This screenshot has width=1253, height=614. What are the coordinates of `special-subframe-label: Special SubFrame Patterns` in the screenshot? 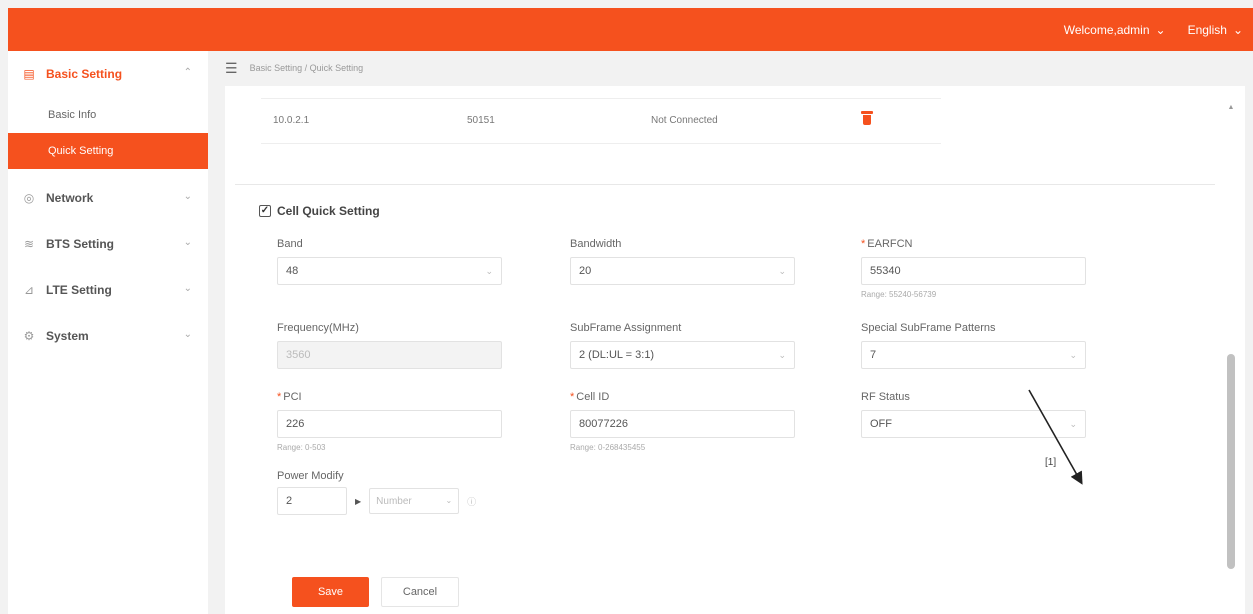 It's located at (928, 328).